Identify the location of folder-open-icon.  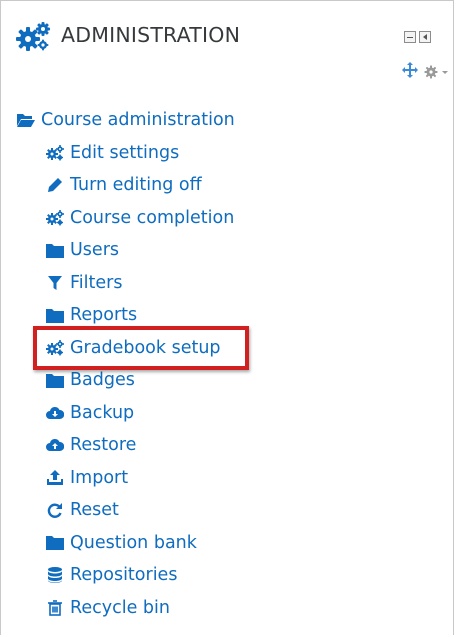
(26, 120).